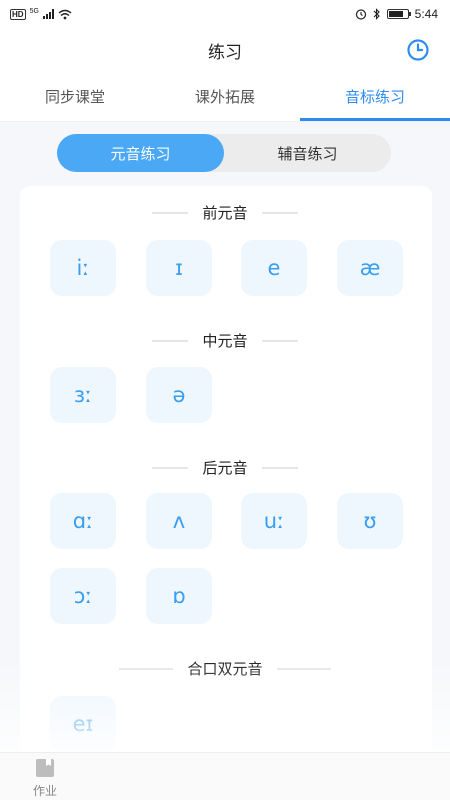 The width and height of the screenshot is (450, 800). Describe the element at coordinates (179, 596) in the screenshot. I see `phoneme-button: ɒ` at that location.